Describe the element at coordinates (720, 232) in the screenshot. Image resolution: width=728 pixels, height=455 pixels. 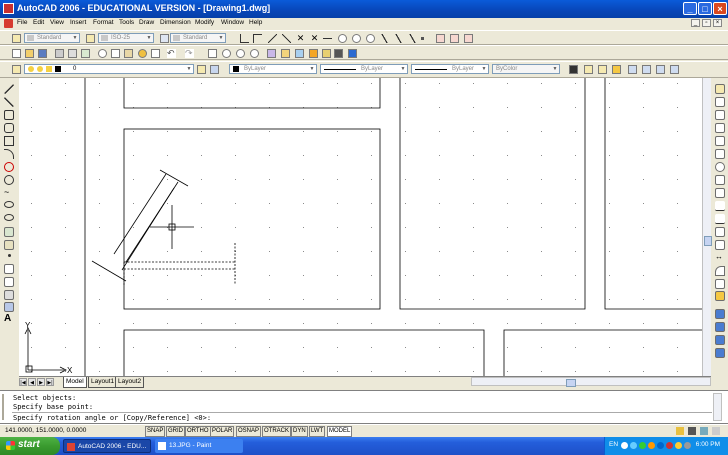
I see `break-icon` at that location.